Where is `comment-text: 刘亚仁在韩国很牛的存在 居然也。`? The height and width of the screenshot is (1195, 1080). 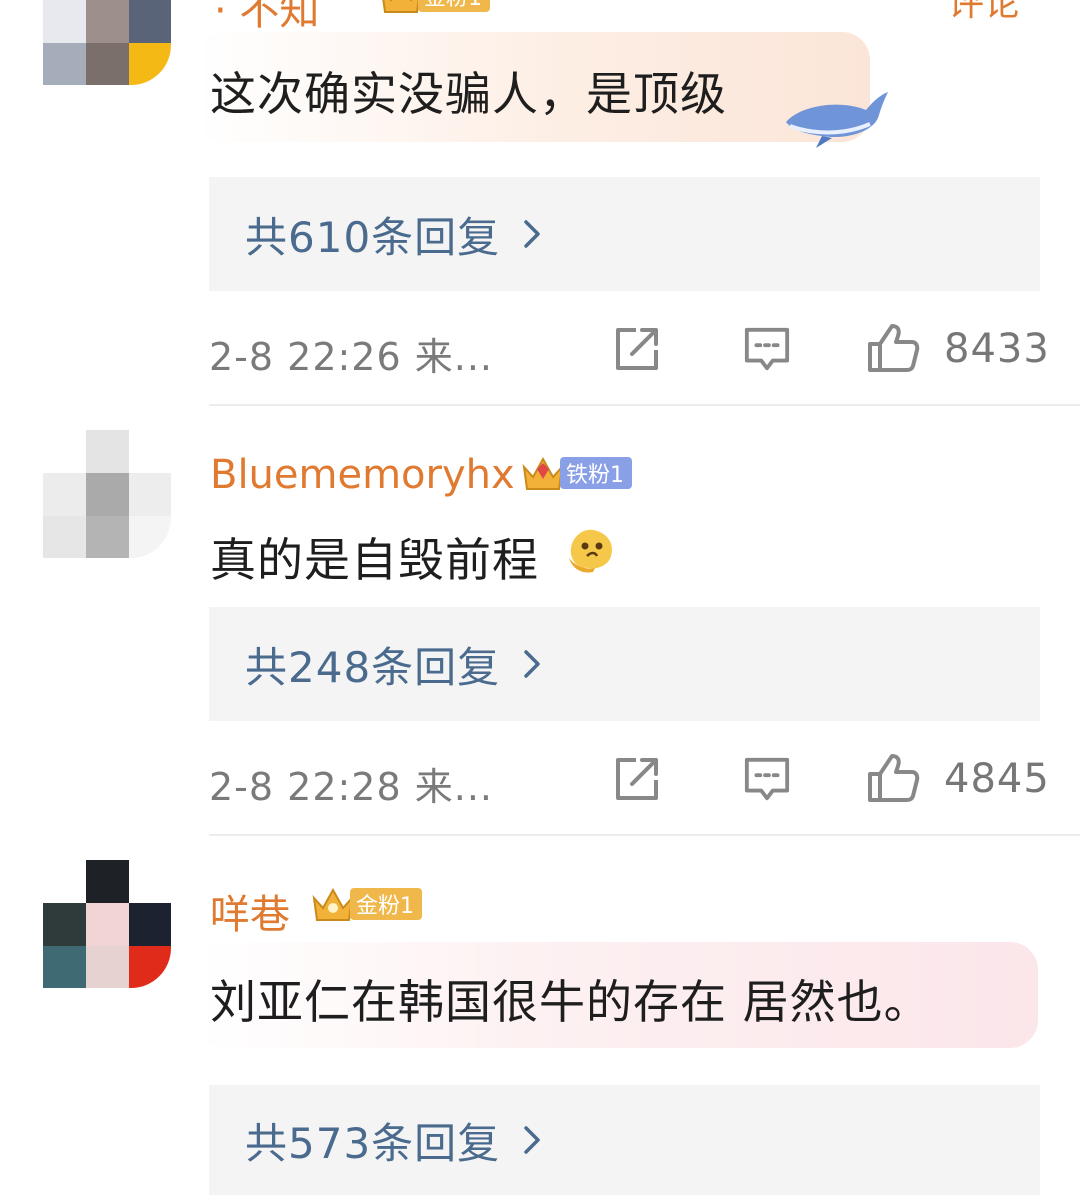
comment-text: 刘亚仁在韩国很牛的存在 居然也。 is located at coordinates (570, 1002).